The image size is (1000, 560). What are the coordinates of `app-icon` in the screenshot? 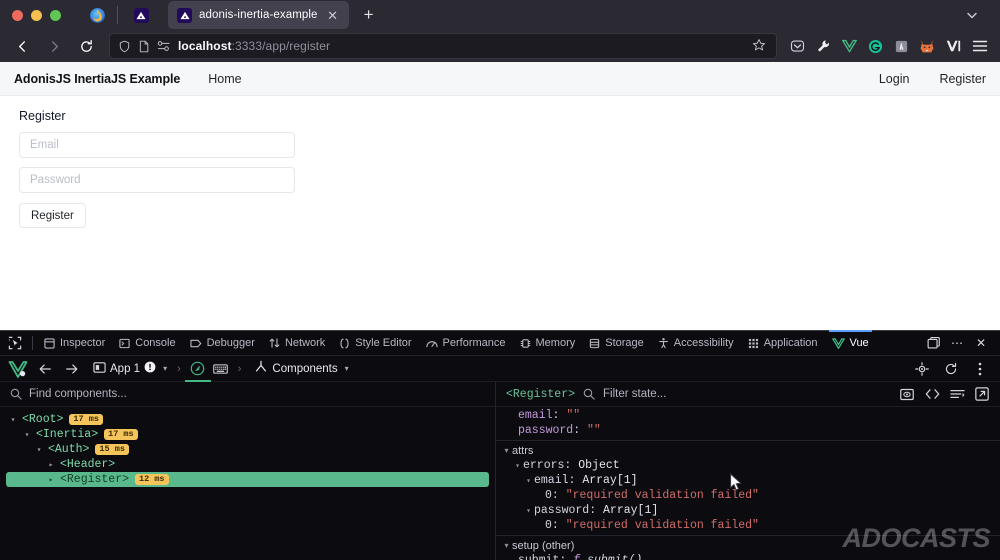 It's located at (99, 369).